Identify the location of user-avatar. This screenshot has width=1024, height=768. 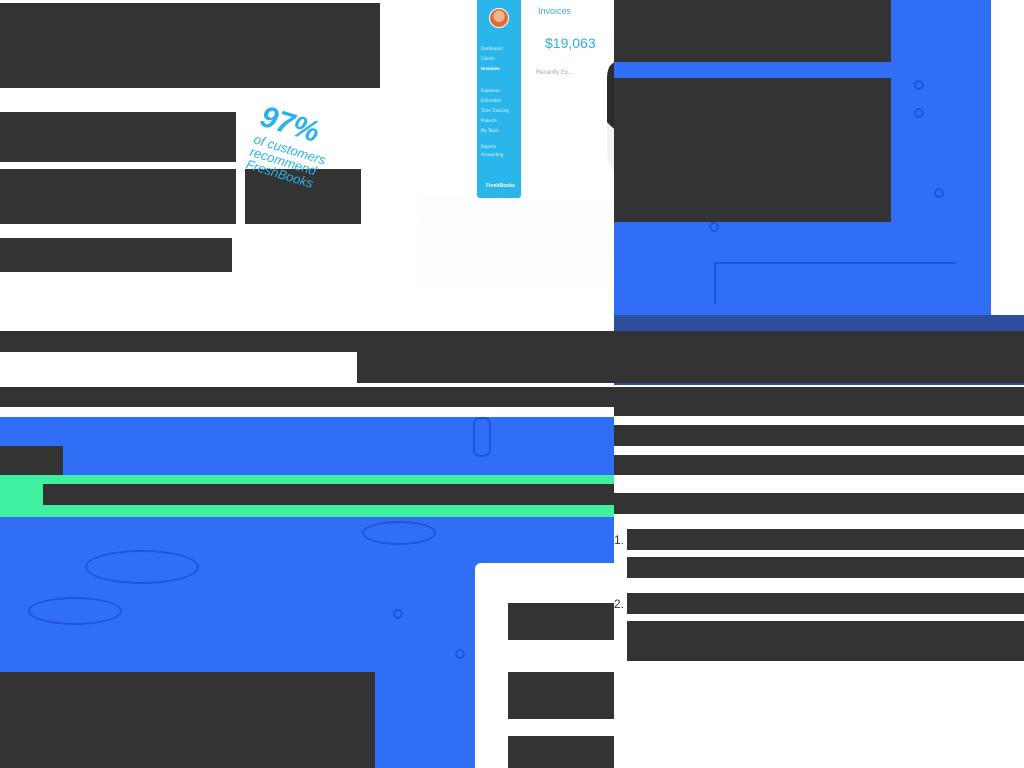
(499, 18).